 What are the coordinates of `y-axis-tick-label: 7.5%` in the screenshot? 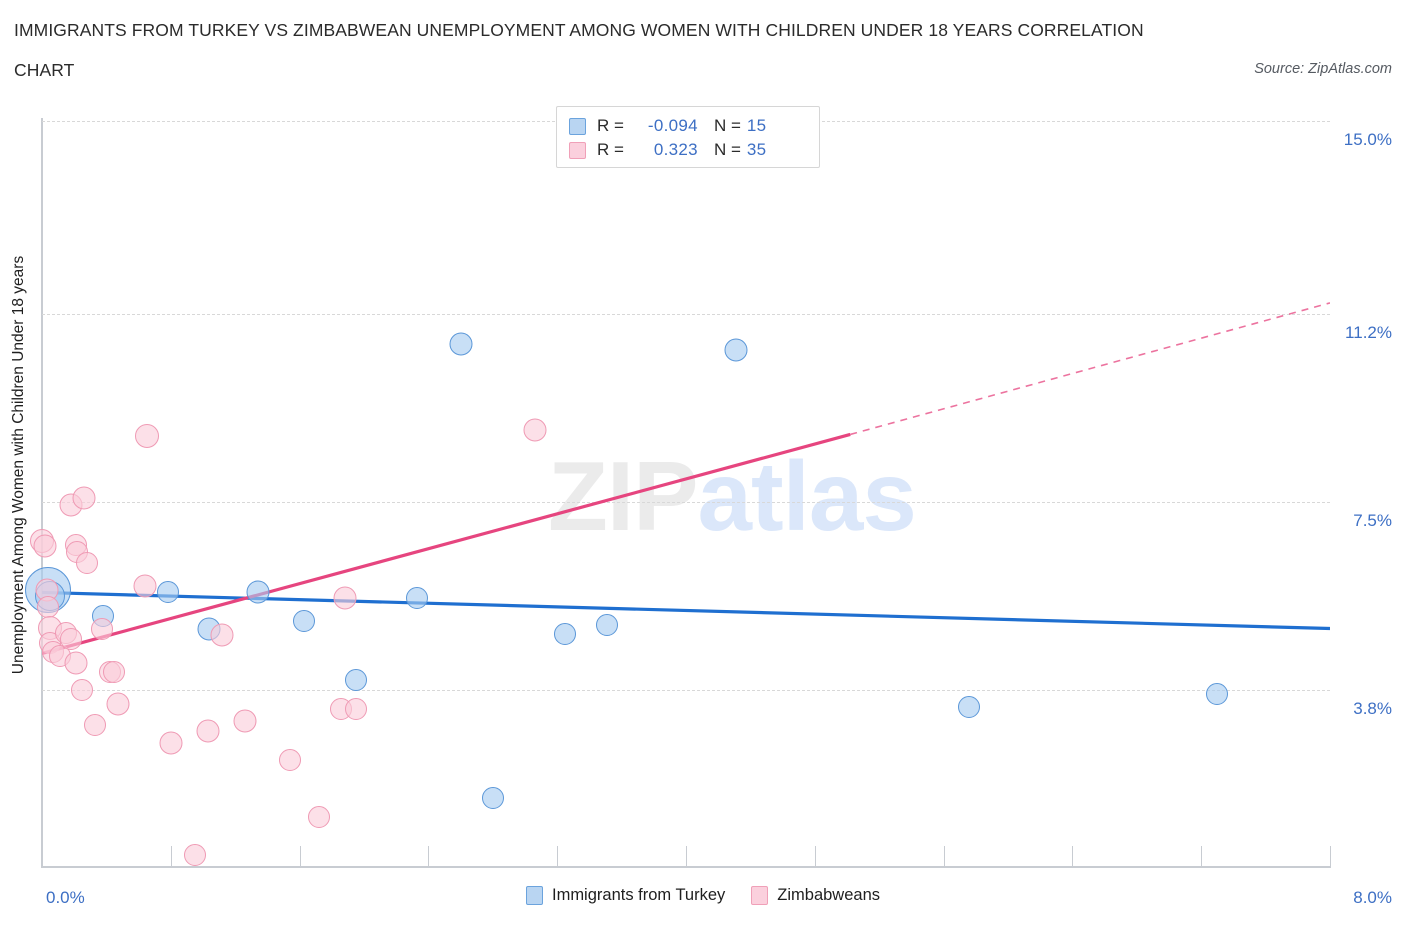 It's located at (1372, 521).